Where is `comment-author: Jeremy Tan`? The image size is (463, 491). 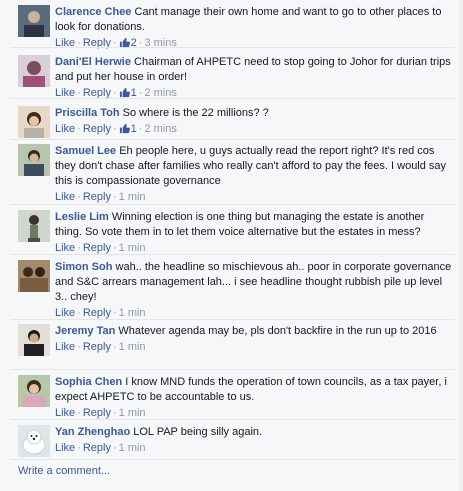
comment-author: Jeremy Tan is located at coordinates (85, 331).